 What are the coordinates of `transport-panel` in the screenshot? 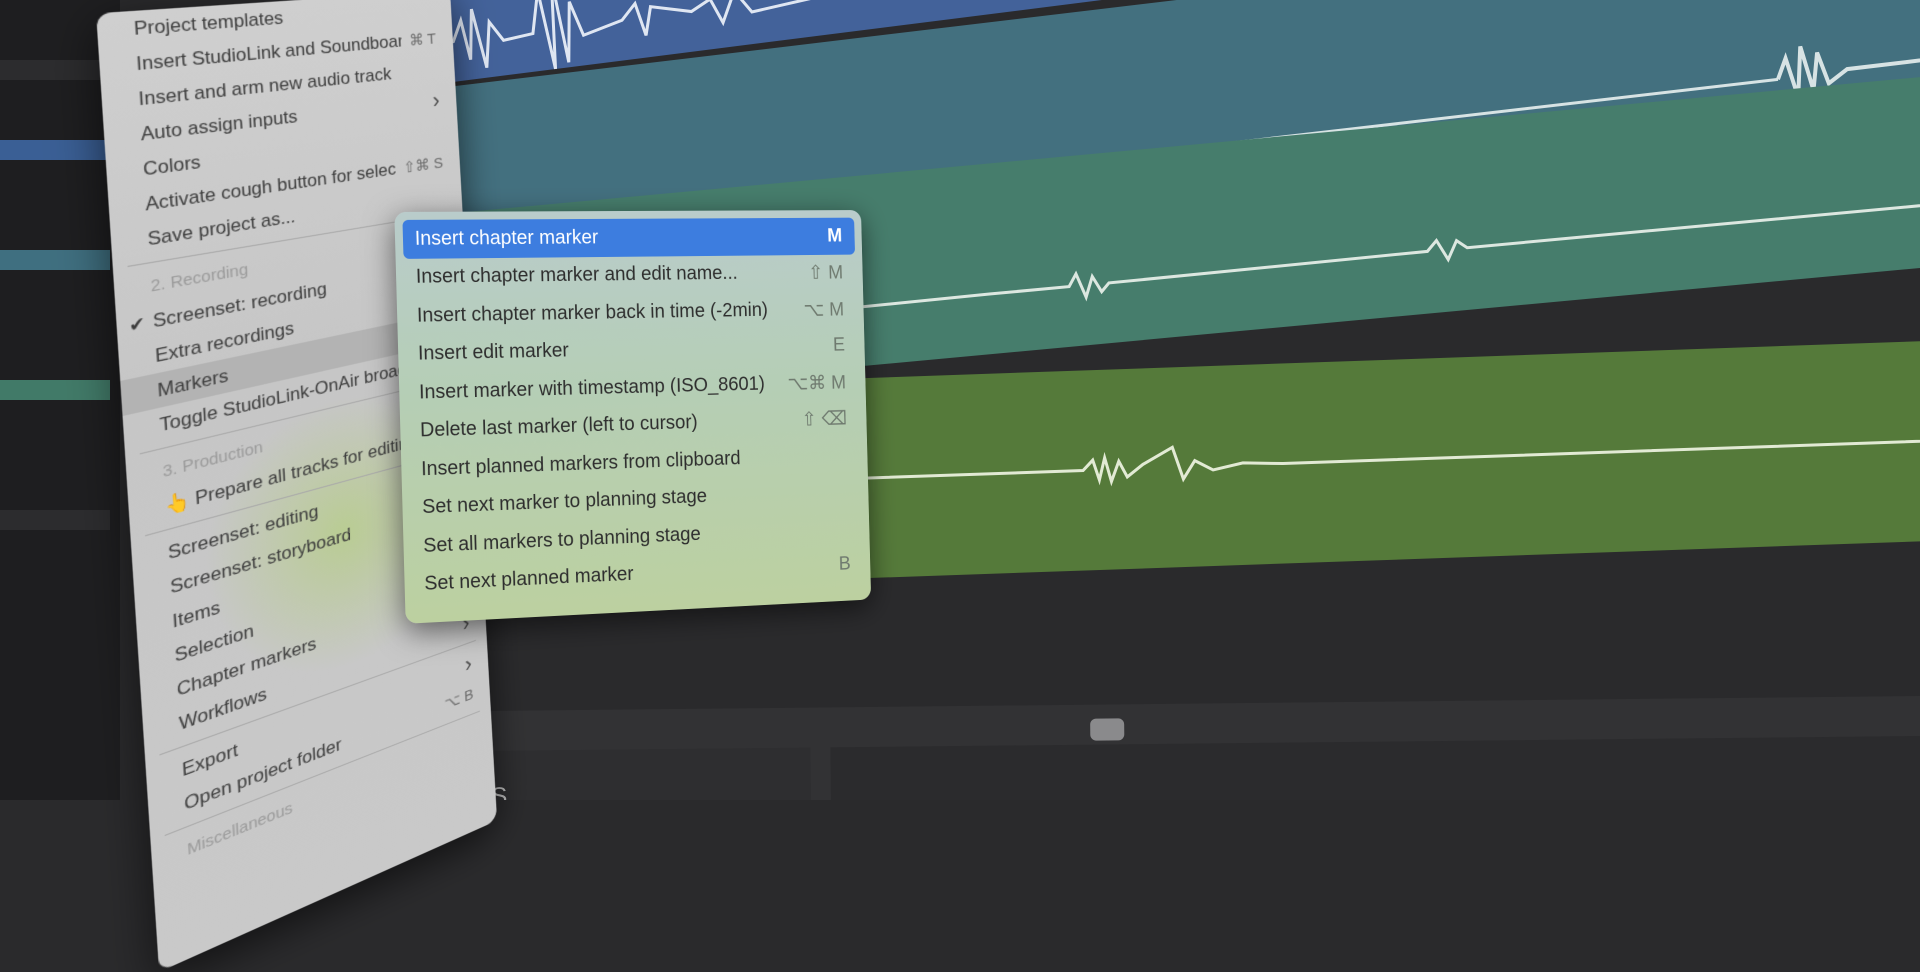 It's located at (1375, 767).